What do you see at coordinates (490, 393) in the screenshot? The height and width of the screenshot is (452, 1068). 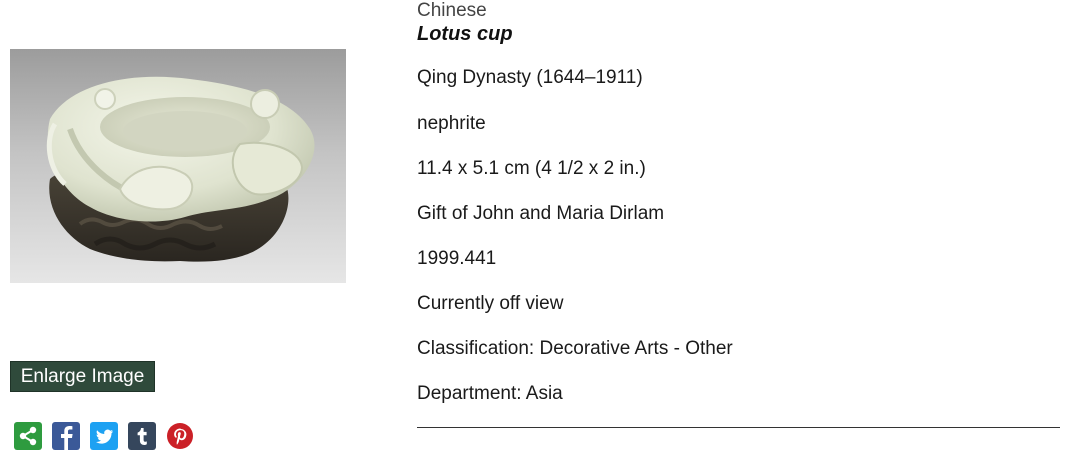 I see `object-department: Department: Asia` at bounding box center [490, 393].